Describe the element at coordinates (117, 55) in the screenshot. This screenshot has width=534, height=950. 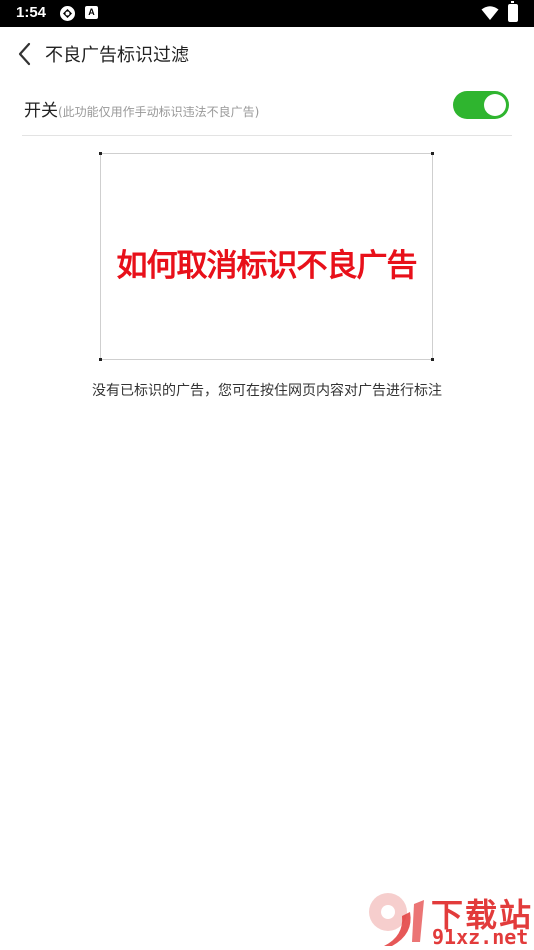
I see `page-title: 不良广告标识过滤` at that location.